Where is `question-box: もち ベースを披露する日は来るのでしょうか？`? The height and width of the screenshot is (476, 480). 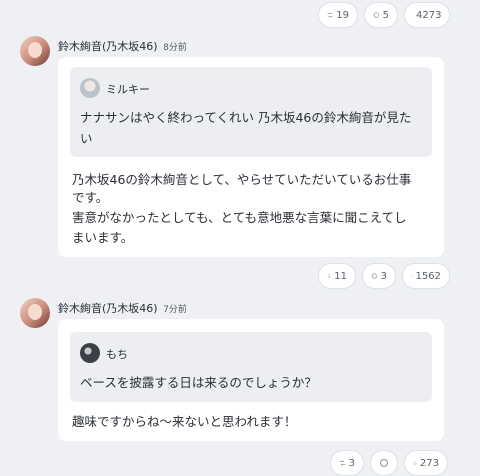 question-box: もち ベースを披露する日は来るのでしょうか？ is located at coordinates (251, 367).